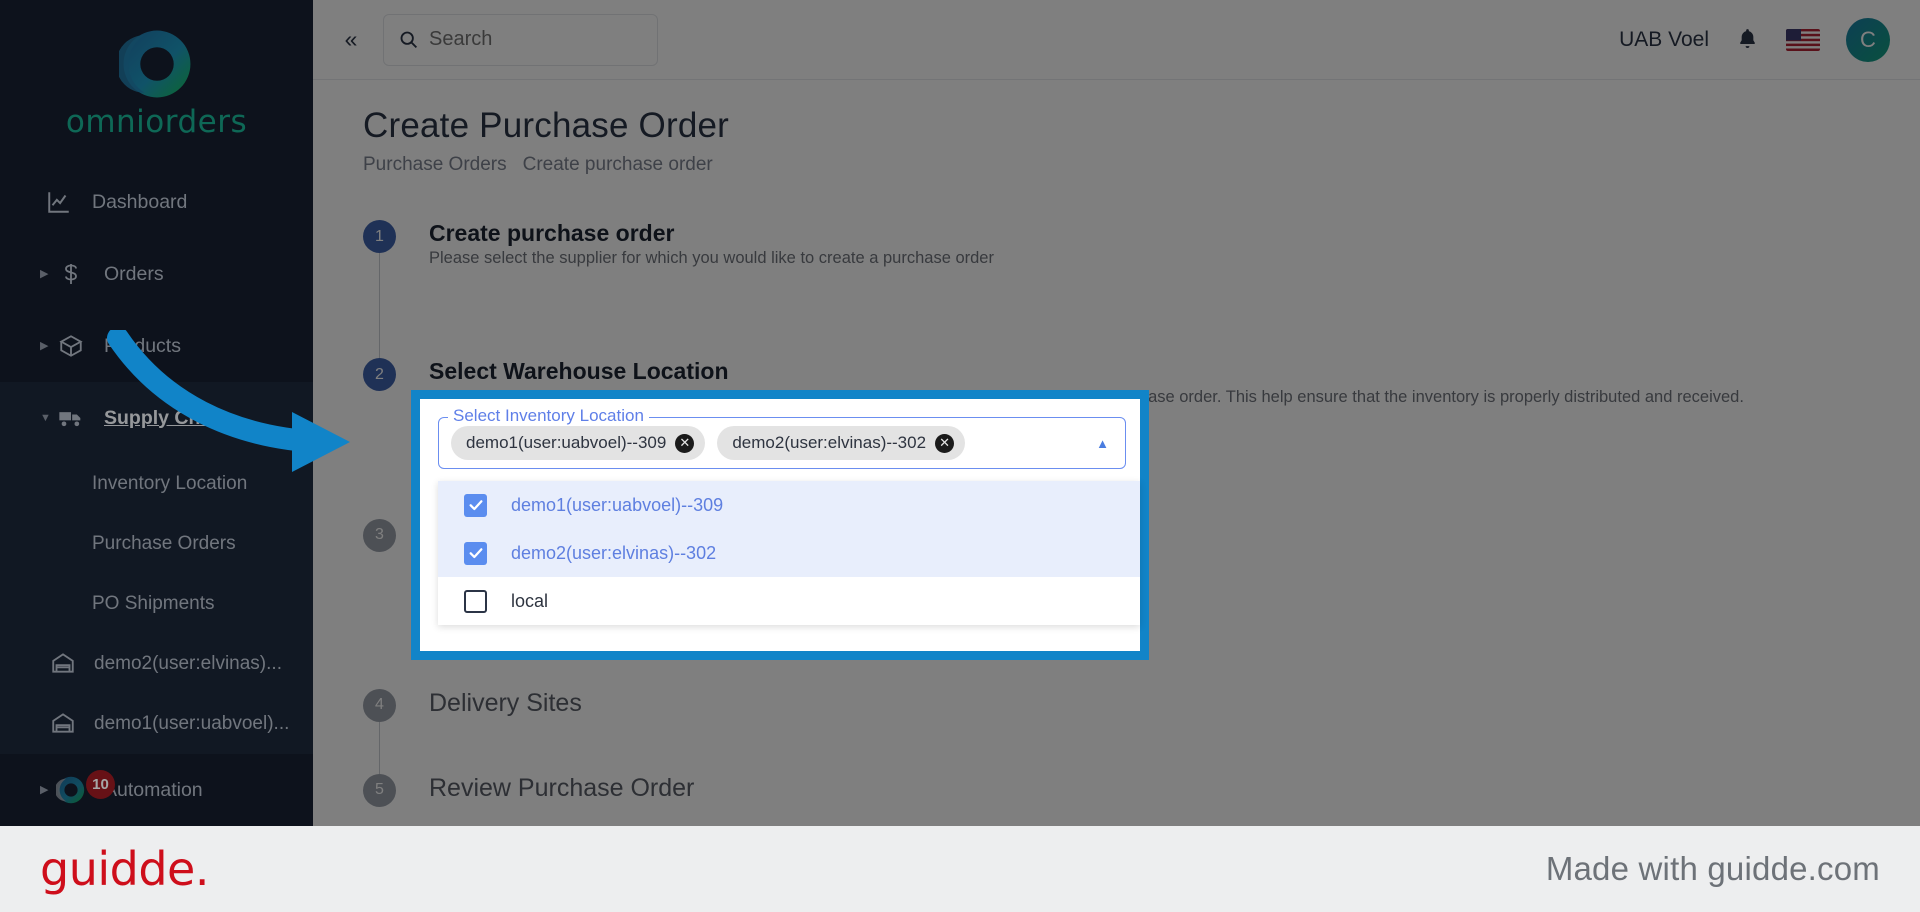 Image resolution: width=1920 pixels, height=912 pixels. I want to click on option-label: local, so click(530, 600).